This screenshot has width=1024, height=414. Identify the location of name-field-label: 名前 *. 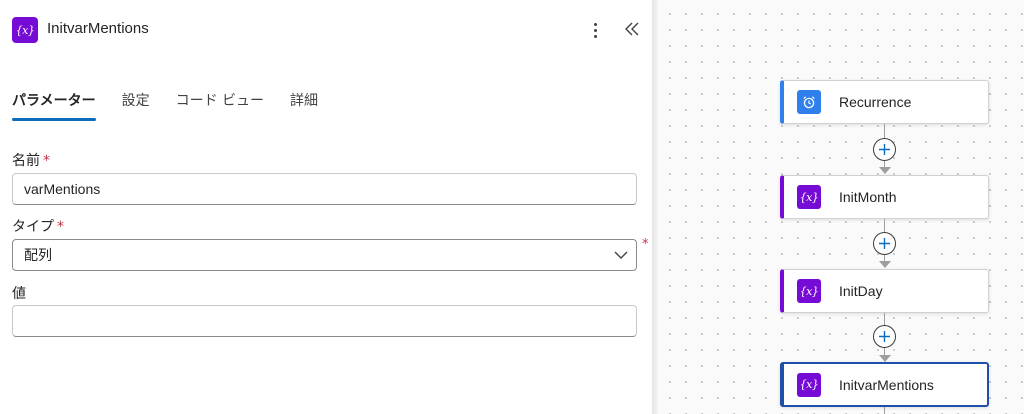
(31, 160).